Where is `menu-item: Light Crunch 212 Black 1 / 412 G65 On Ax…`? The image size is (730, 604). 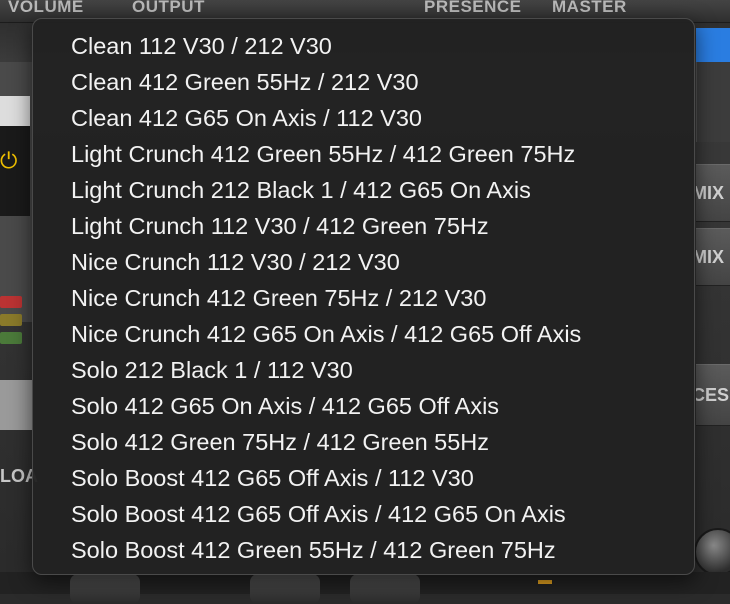 menu-item: Light Crunch 212 Black 1 / 412 G65 On Ax… is located at coordinates (363, 190).